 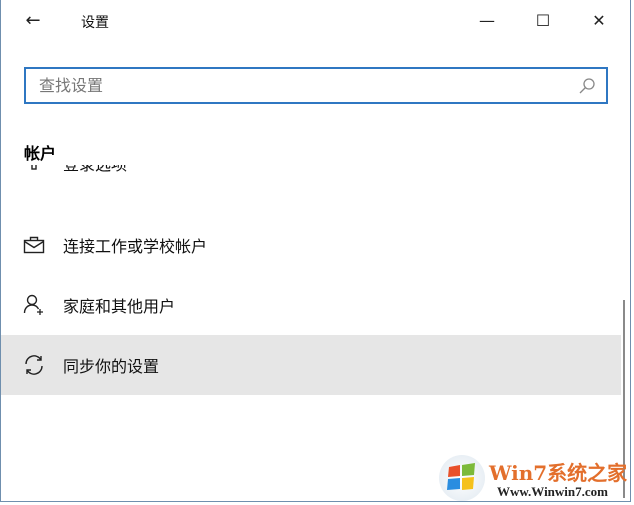 I want to click on windows-logo-icon, so click(x=462, y=478).